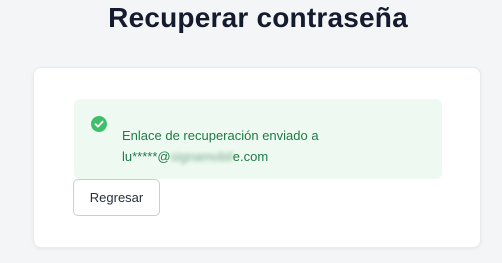  I want to click on check-circle-icon, so click(99, 124).